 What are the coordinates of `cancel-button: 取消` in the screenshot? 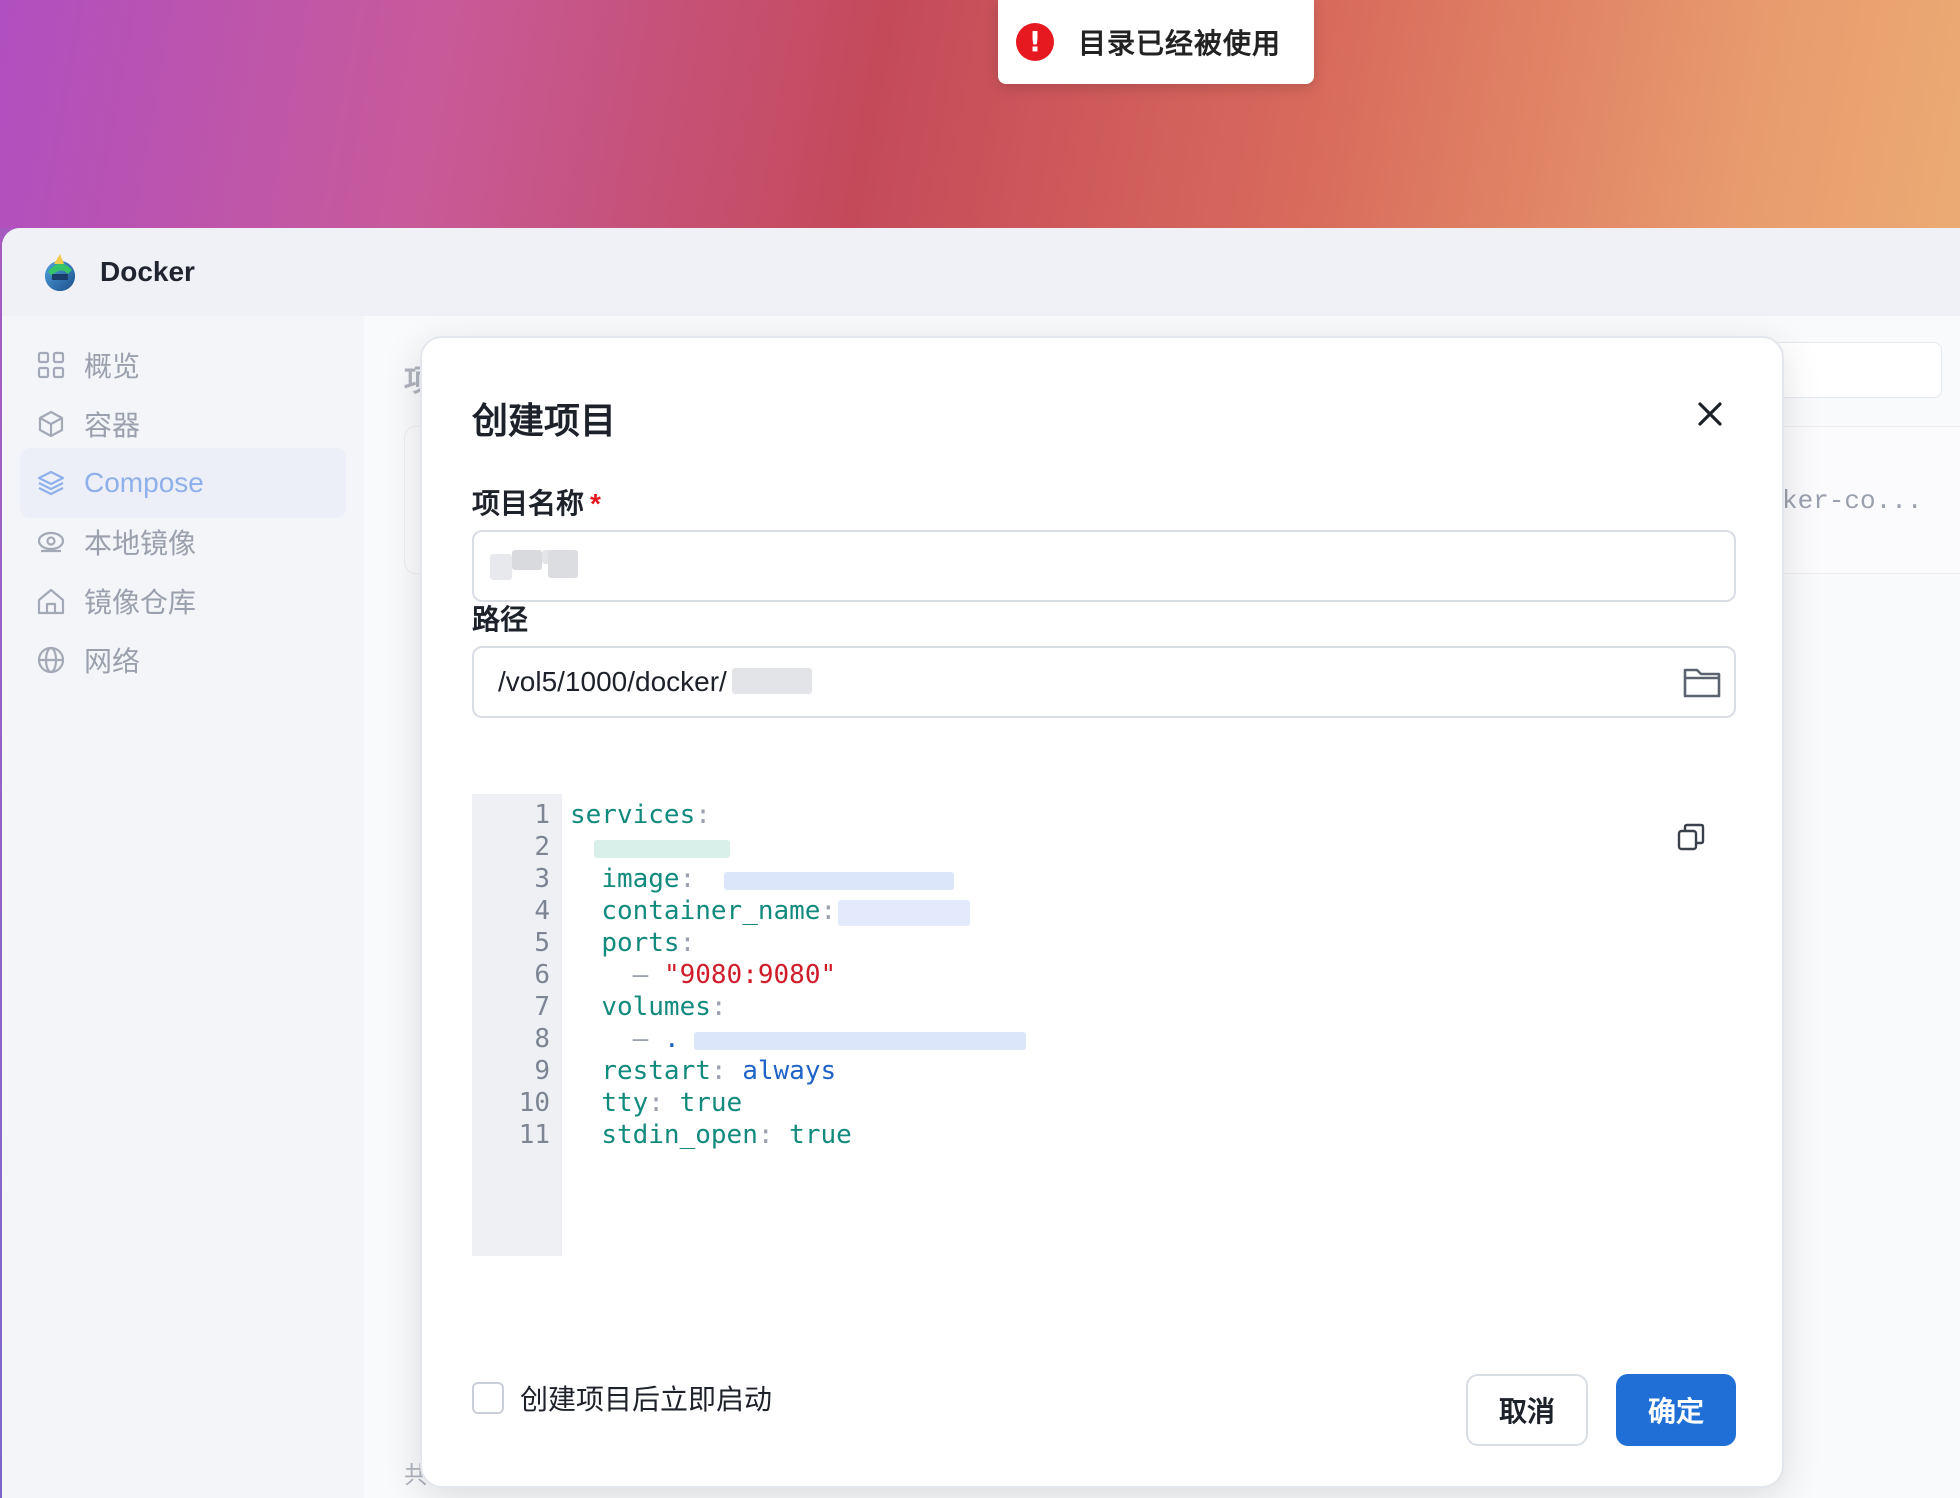 It's located at (1527, 1410).